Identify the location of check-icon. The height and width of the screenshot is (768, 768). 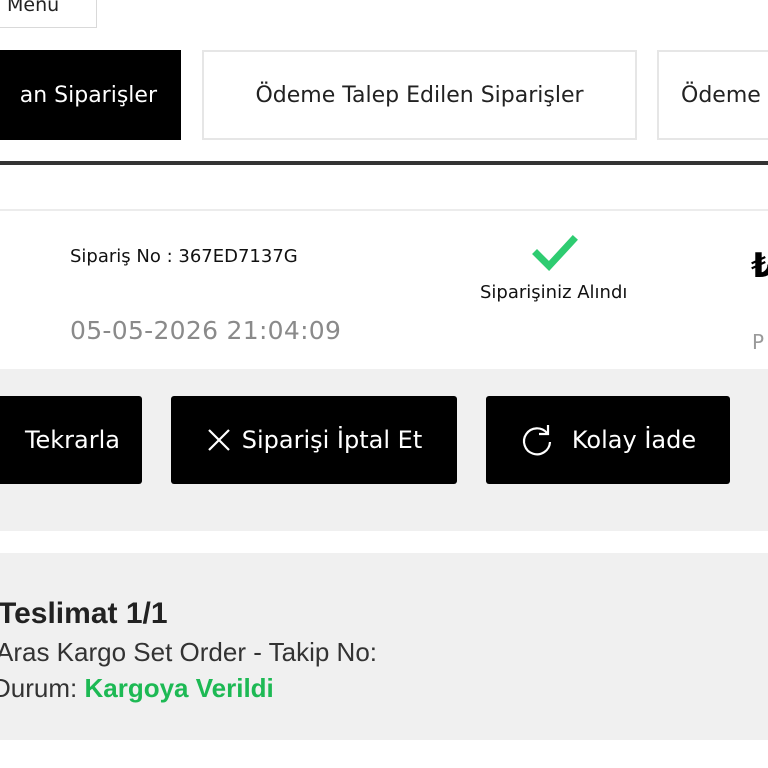
(555, 254).